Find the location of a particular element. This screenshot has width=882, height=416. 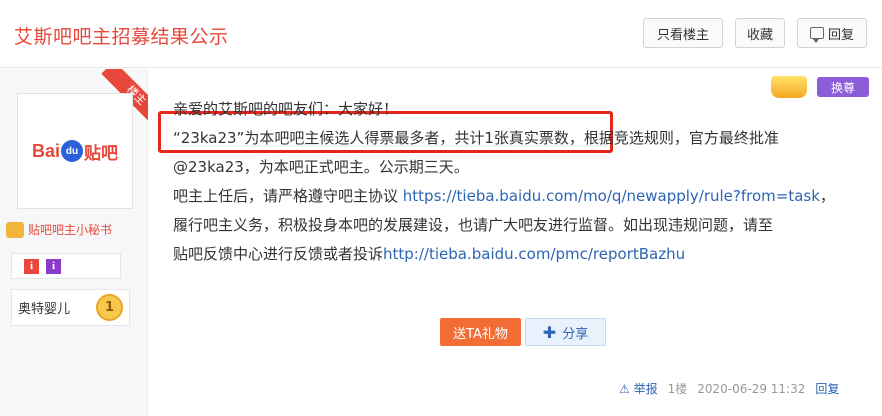

user-badges: i i is located at coordinates (66, 266).